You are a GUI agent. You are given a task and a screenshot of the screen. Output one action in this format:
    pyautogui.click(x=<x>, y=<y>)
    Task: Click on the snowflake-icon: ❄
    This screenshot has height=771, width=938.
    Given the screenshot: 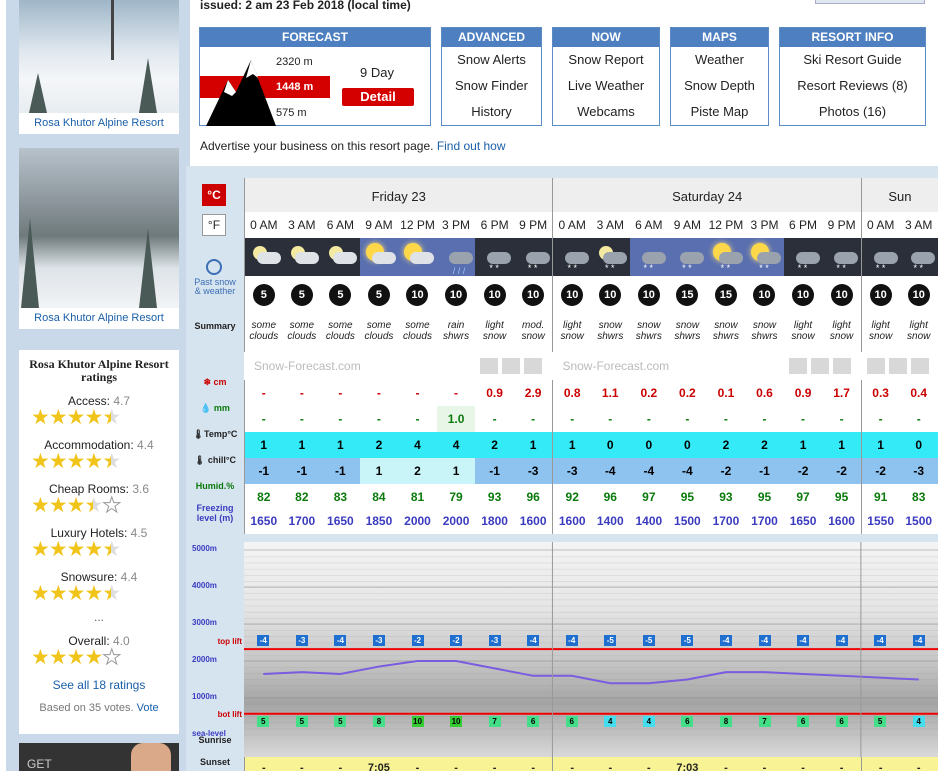 What is the action you would take?
    pyautogui.click(x=208, y=382)
    